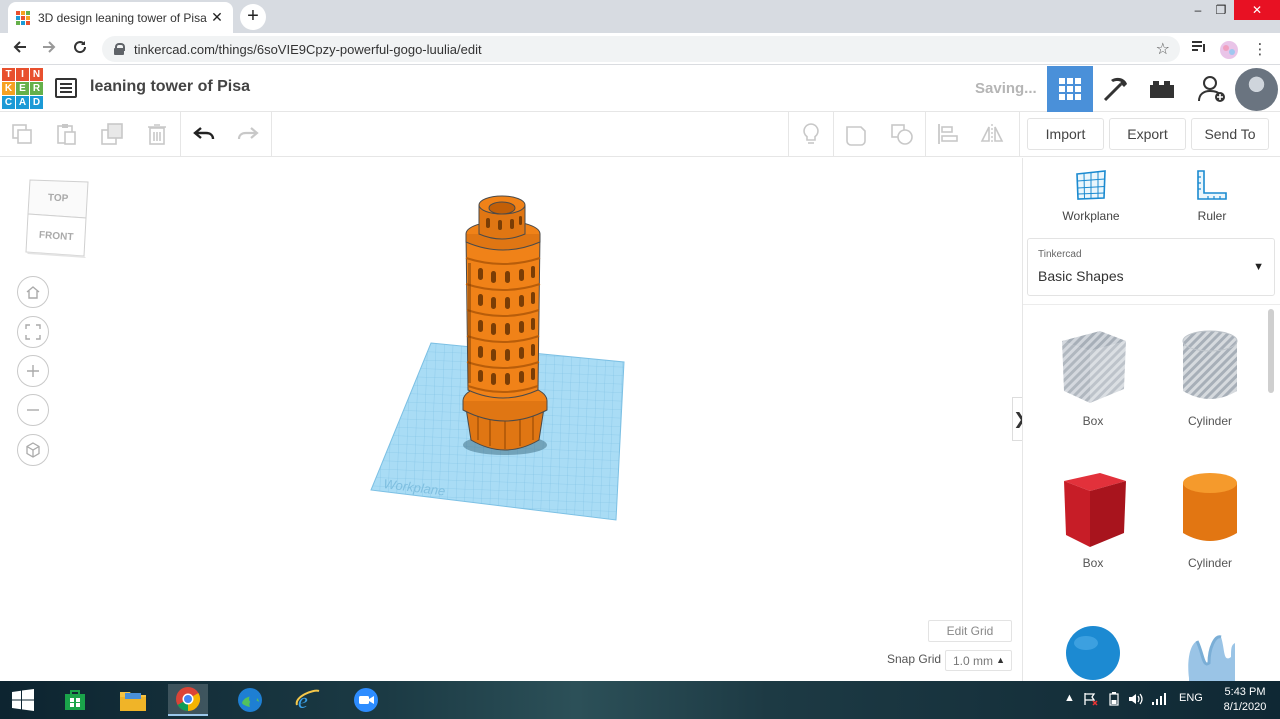  I want to click on shape-box: Box, so click(1093, 519).